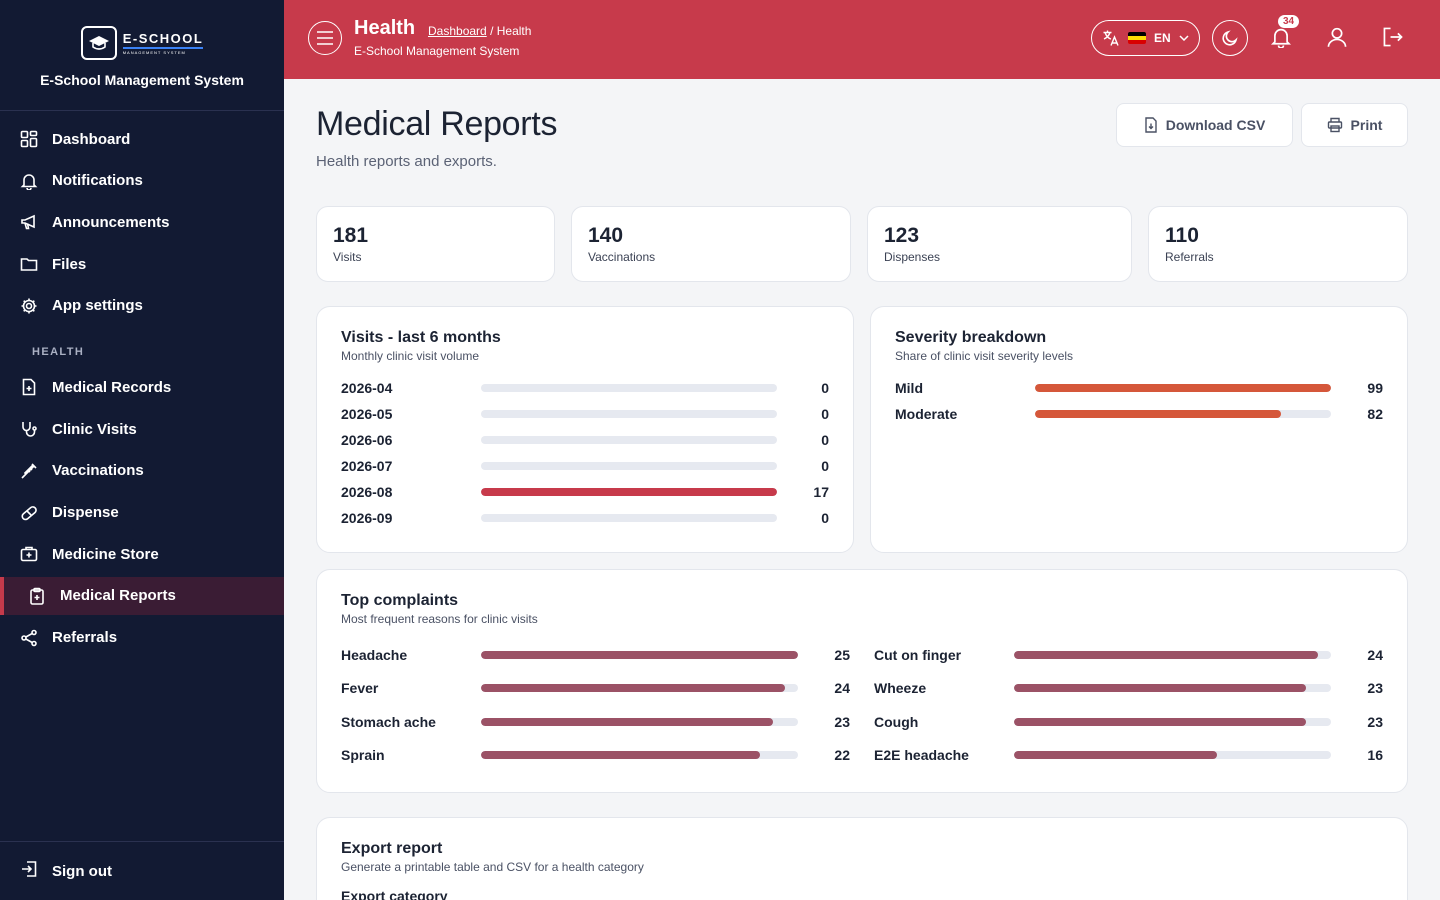 This screenshot has height=900, width=1440. I want to click on sidebar-item-referrals: Referrals, so click(142, 638).